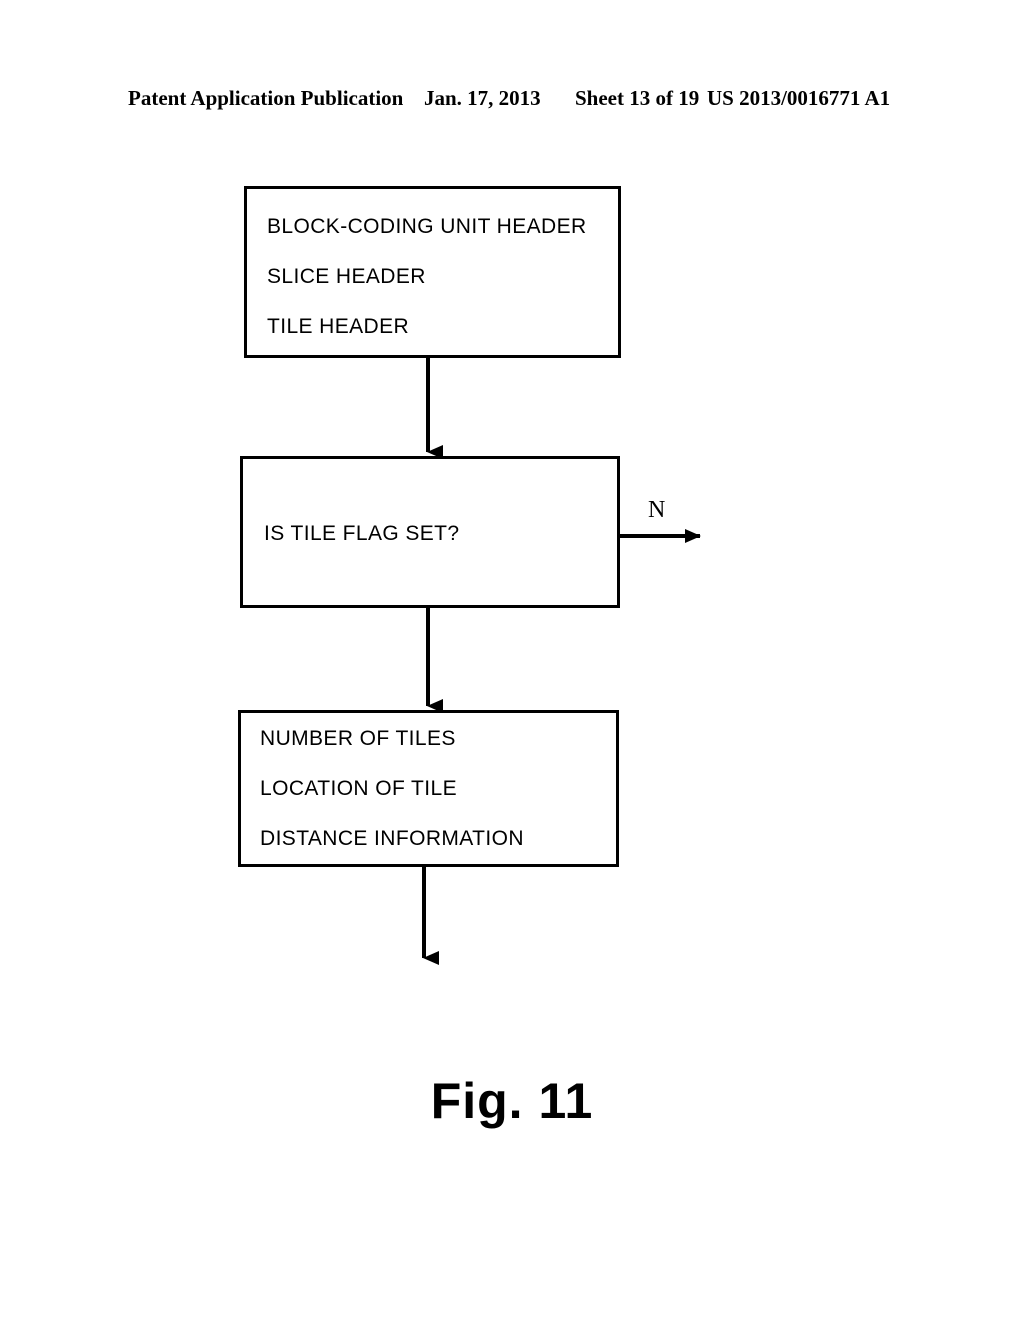 This screenshot has width=1024, height=1320. What do you see at coordinates (657, 510) in the screenshot?
I see `edge-label-no: N` at bounding box center [657, 510].